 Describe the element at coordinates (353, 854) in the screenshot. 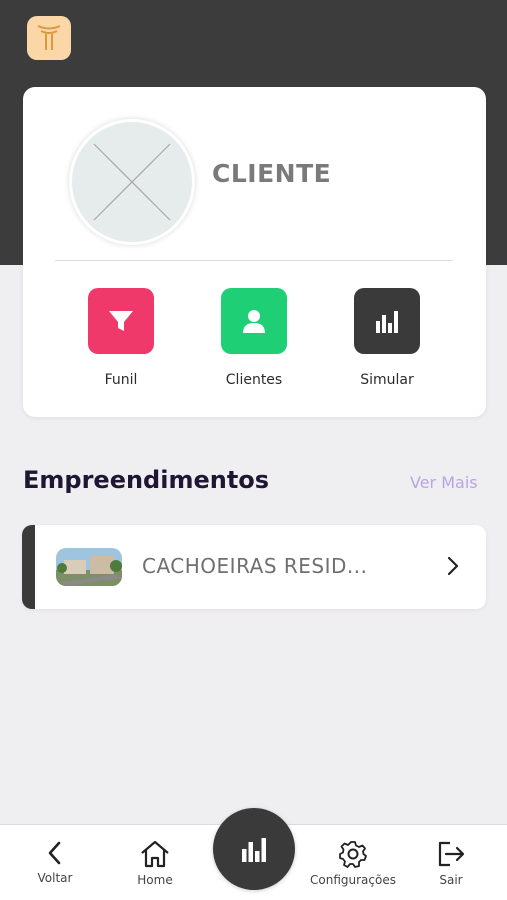

I see `gear-icon` at that location.